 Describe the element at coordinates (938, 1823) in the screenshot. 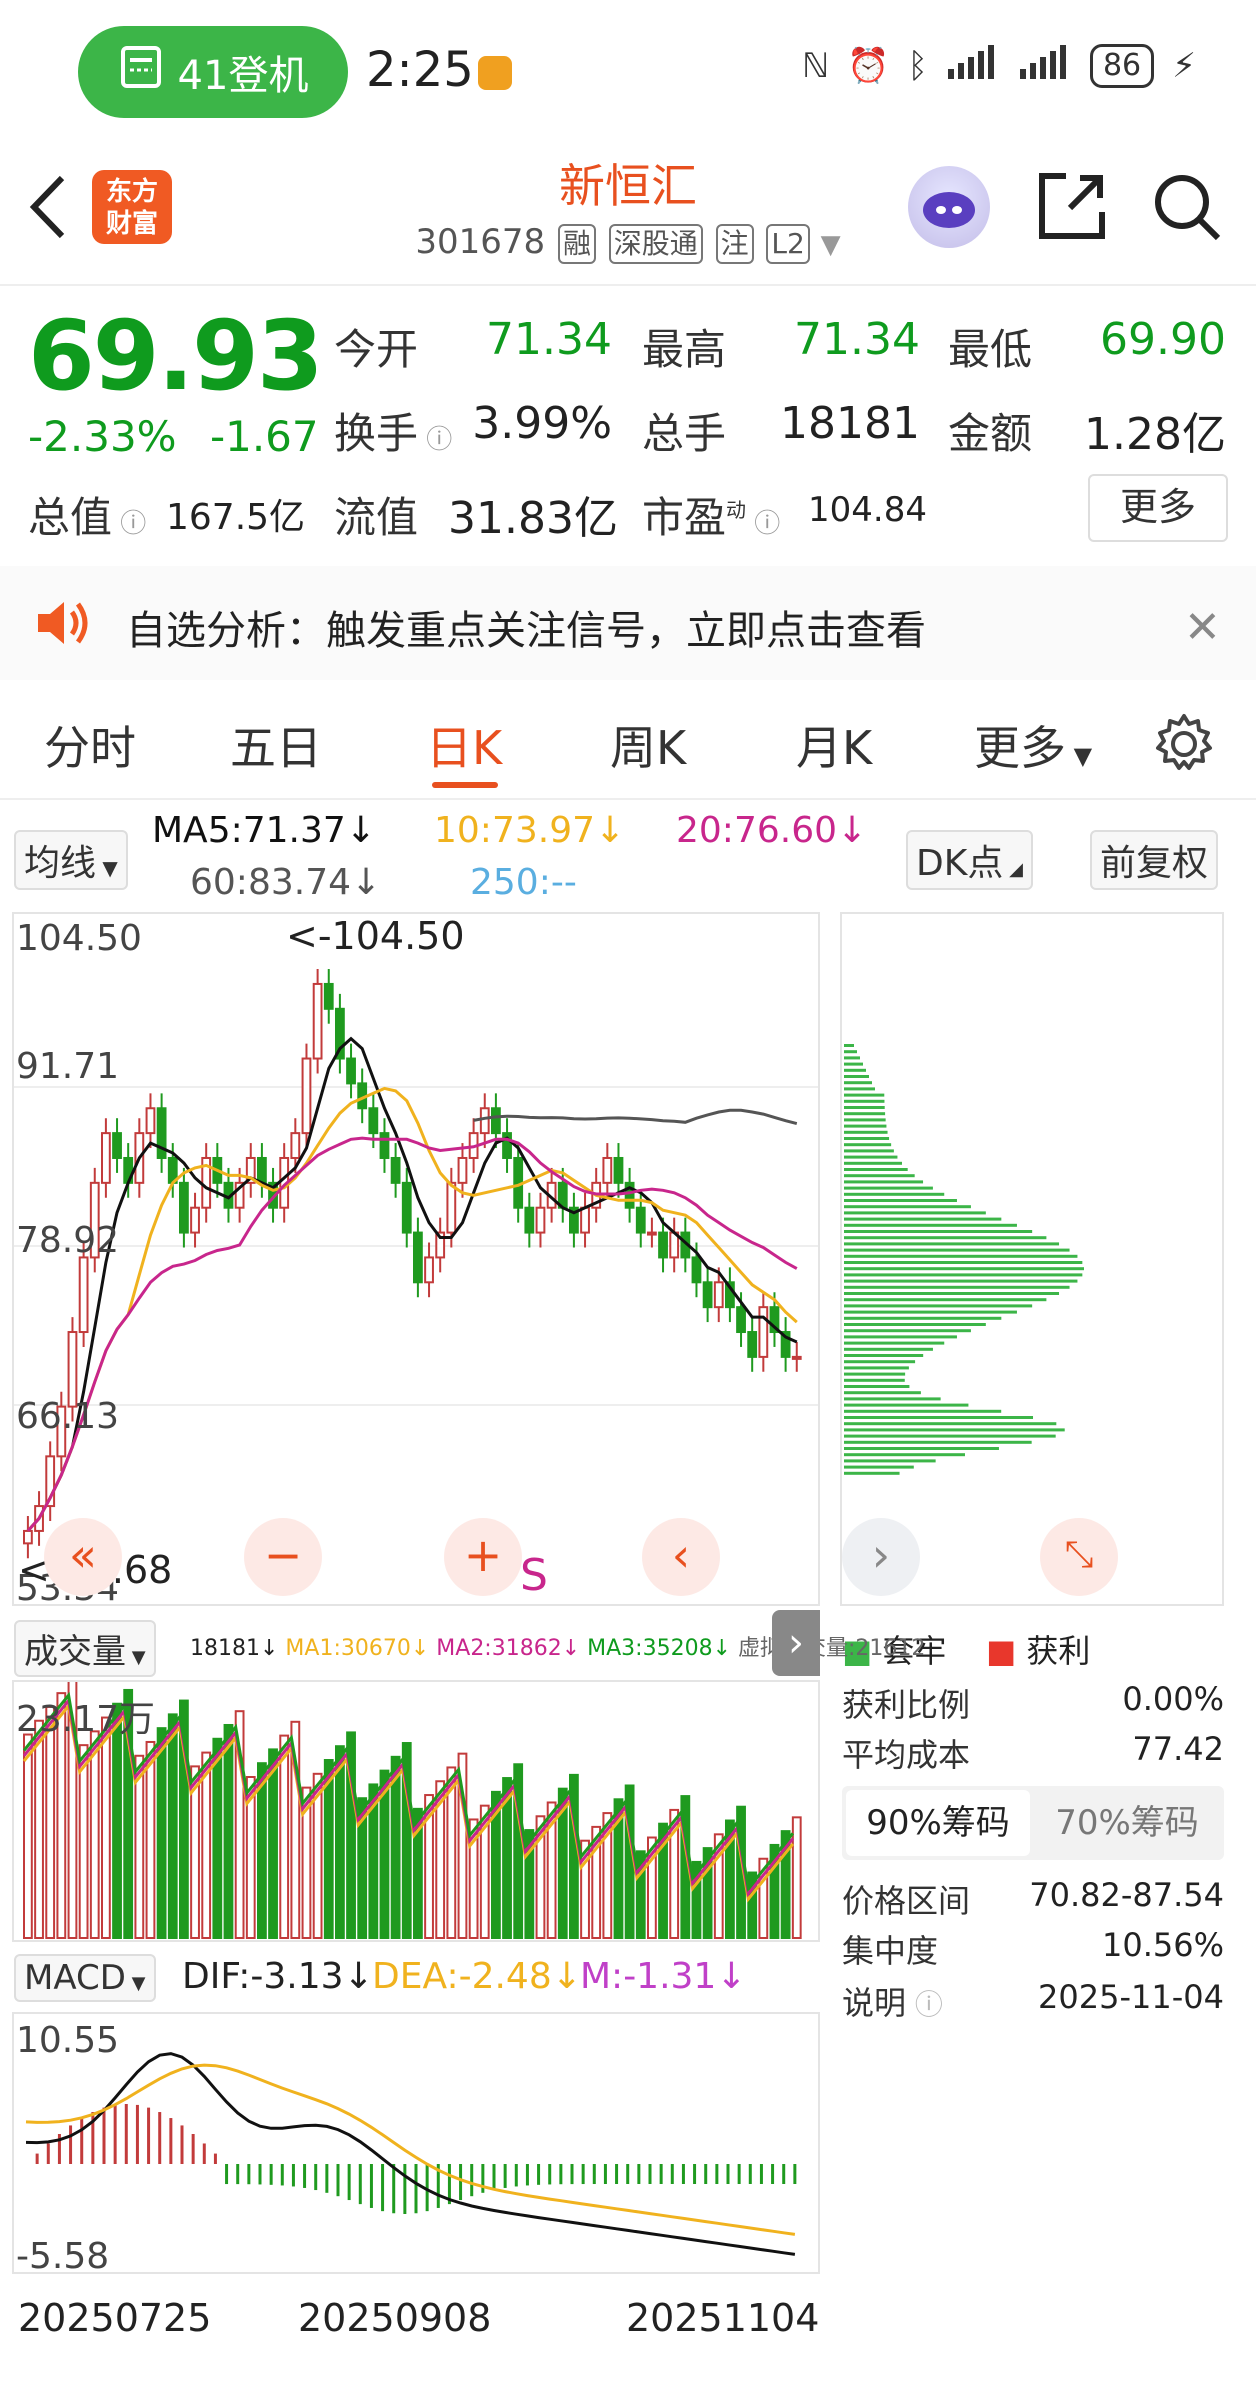

I see `tab-chip-90: 90%筹码` at that location.